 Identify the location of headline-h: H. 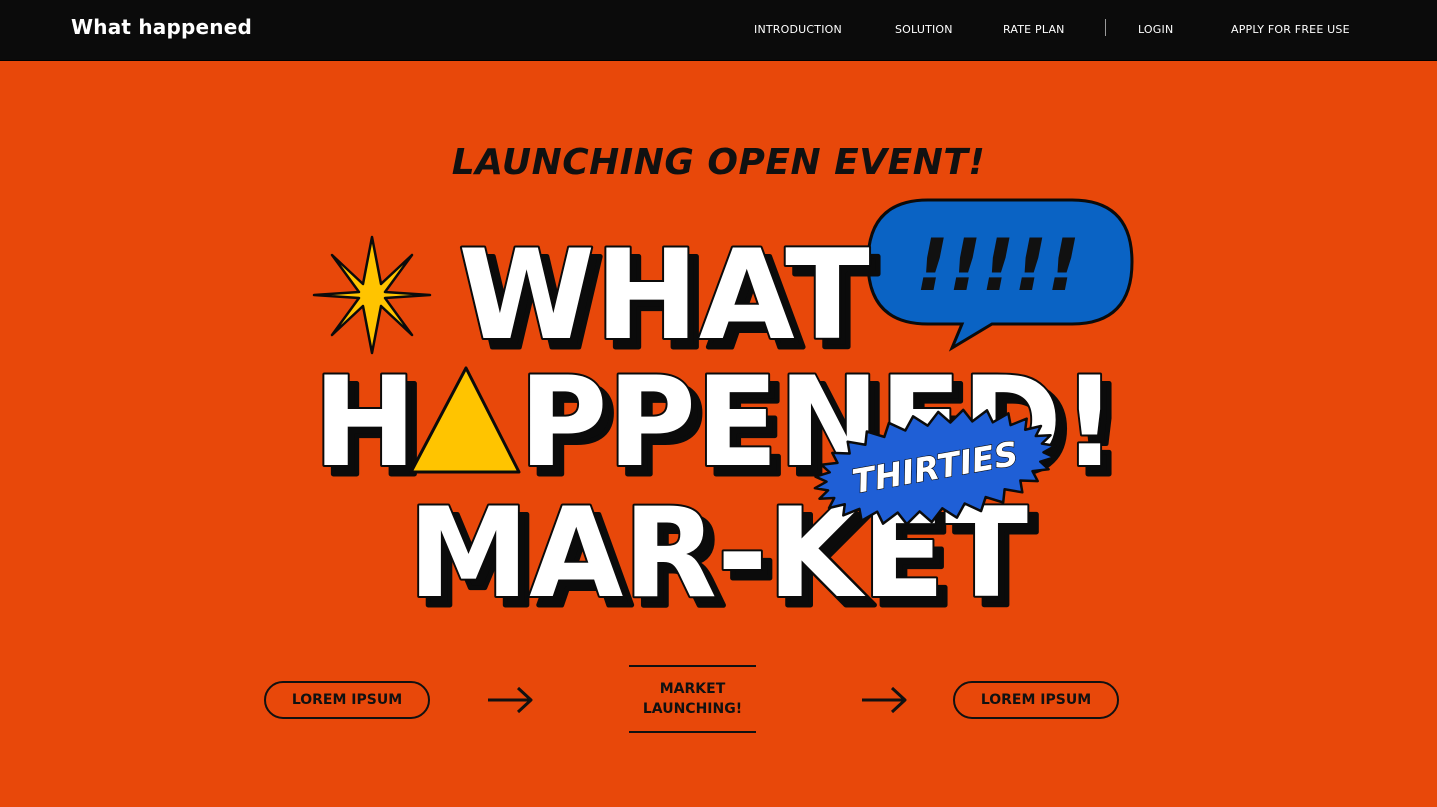
(365, 423).